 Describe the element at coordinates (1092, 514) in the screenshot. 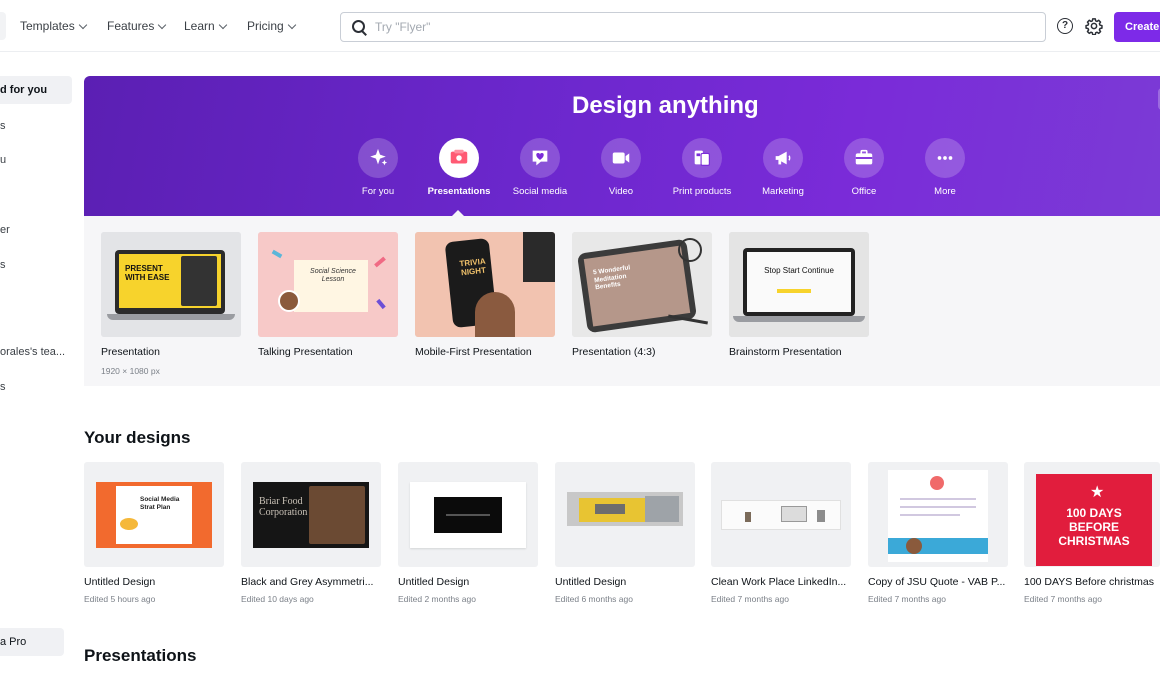

I see `design-thumbnail: ★ 100 DAYS BEFORE CHRISTMAS` at that location.